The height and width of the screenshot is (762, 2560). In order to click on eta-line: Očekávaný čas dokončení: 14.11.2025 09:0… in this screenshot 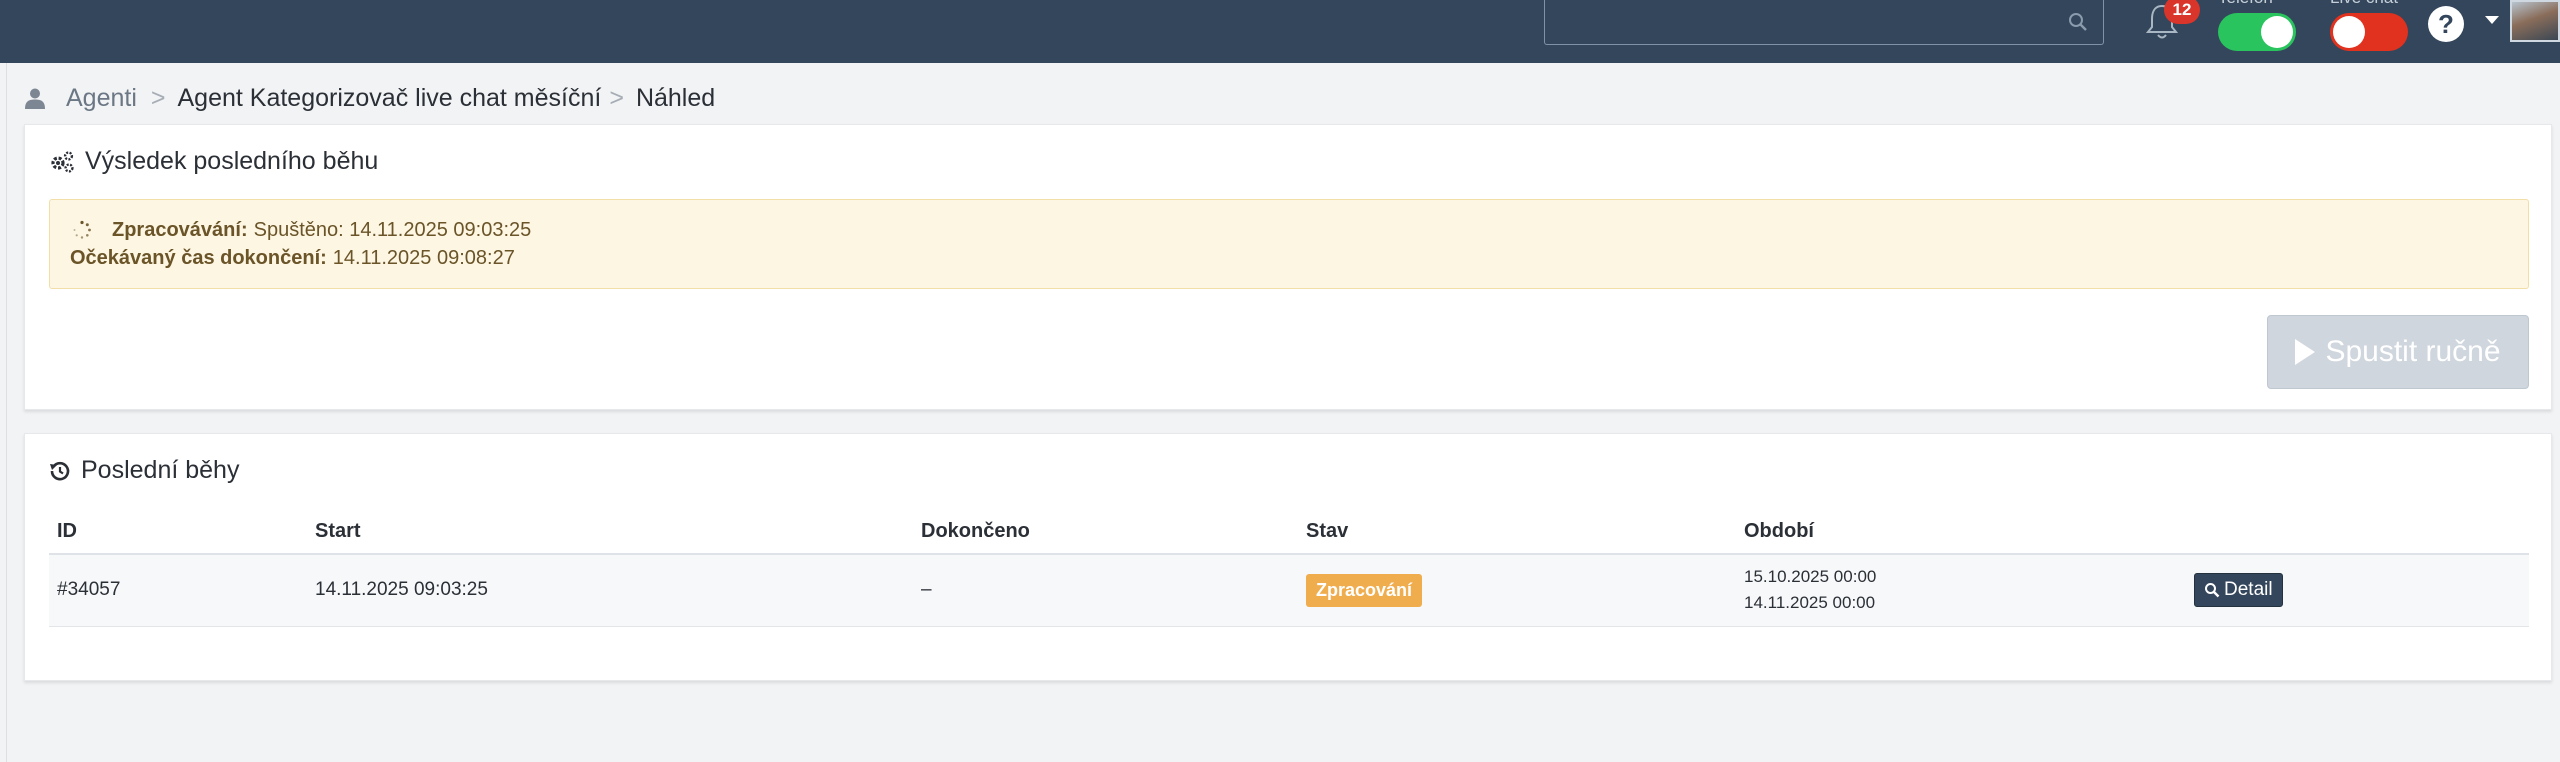, I will do `click(1289, 258)`.